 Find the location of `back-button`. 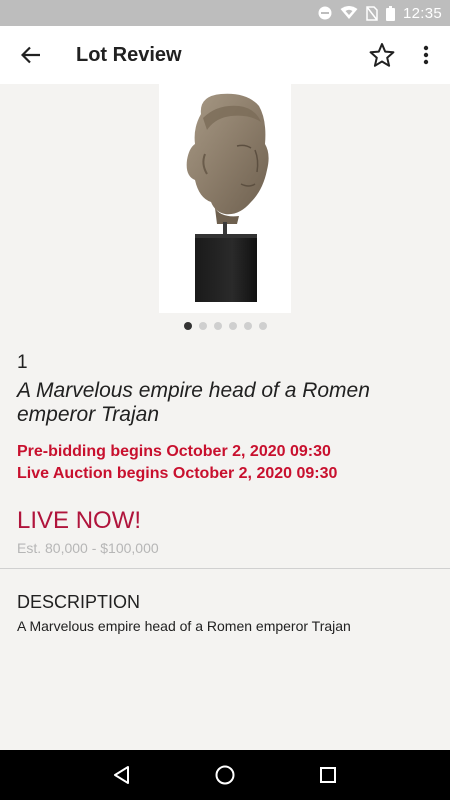

back-button is located at coordinates (31, 55).